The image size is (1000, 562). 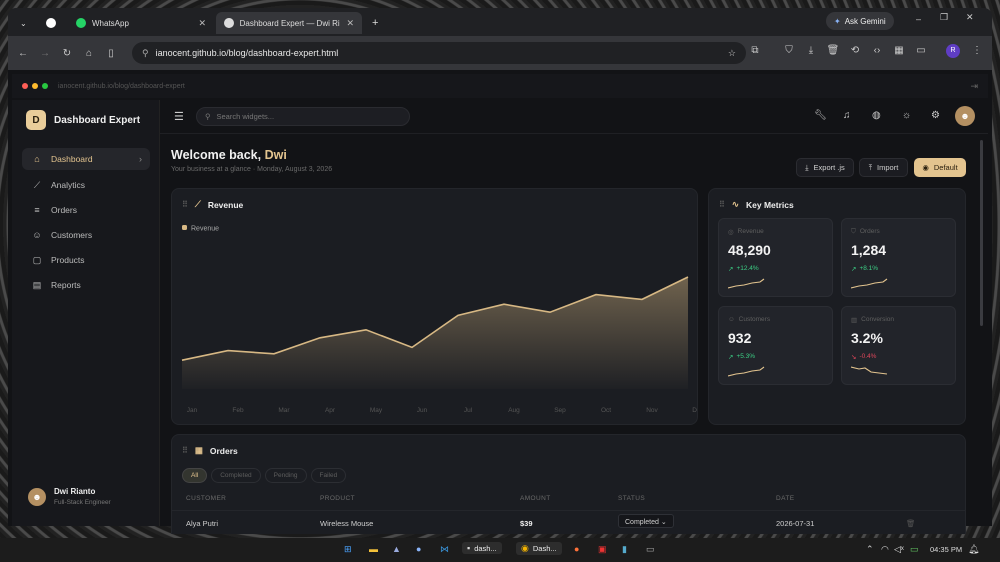 What do you see at coordinates (876, 115) in the screenshot?
I see `globe-icon: ◍` at bounding box center [876, 115].